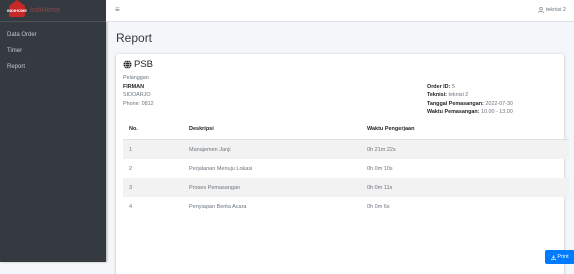 Image resolution: width=574 pixels, height=274 pixels. What do you see at coordinates (53, 67) in the screenshot?
I see `sidebar-item-report: Report` at bounding box center [53, 67].